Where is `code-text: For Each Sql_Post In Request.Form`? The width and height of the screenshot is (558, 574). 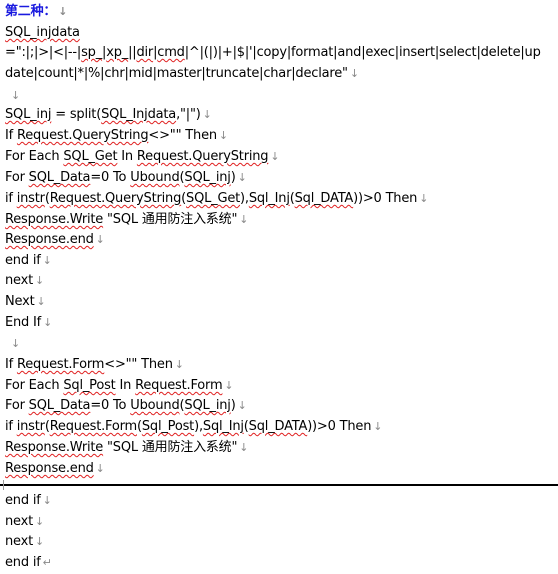
code-text: For Each Sql_Post In Request.Form is located at coordinates (114, 385).